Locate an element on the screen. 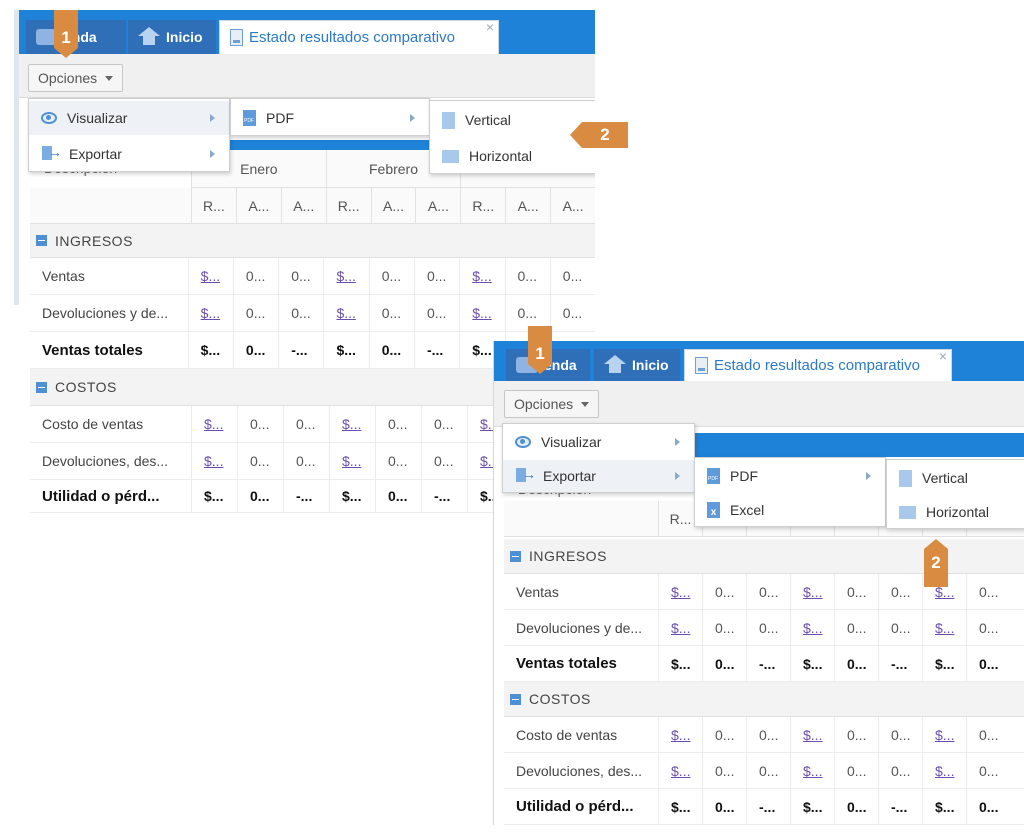 The image size is (1024, 837). pdf-orientation-submenu: Vertical Horizontal is located at coordinates (955, 494).